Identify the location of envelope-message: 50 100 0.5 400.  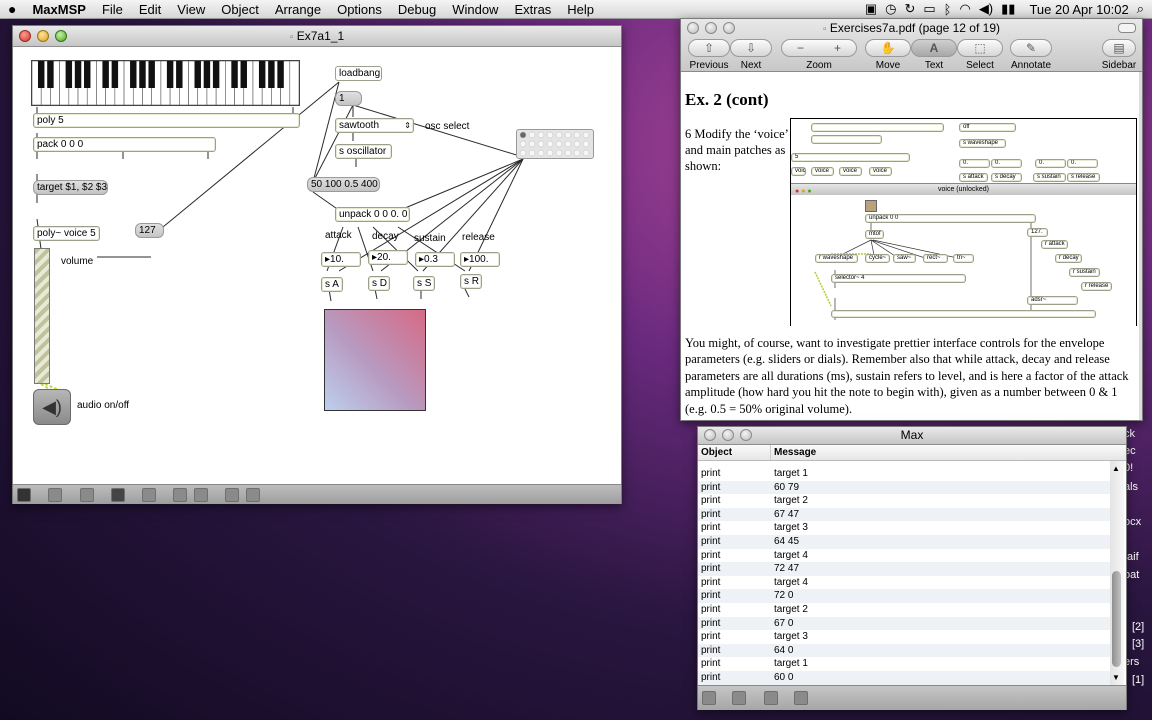
(343, 184).